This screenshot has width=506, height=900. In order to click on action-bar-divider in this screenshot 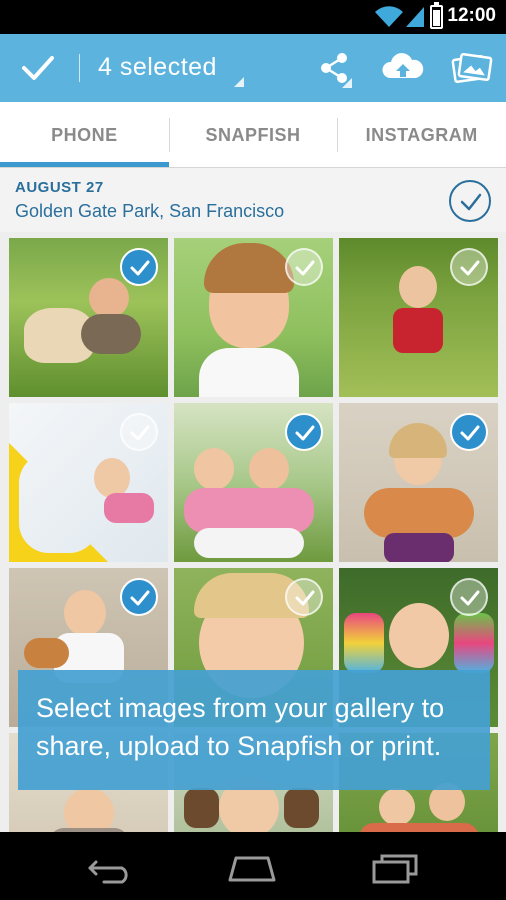, I will do `click(79, 68)`.